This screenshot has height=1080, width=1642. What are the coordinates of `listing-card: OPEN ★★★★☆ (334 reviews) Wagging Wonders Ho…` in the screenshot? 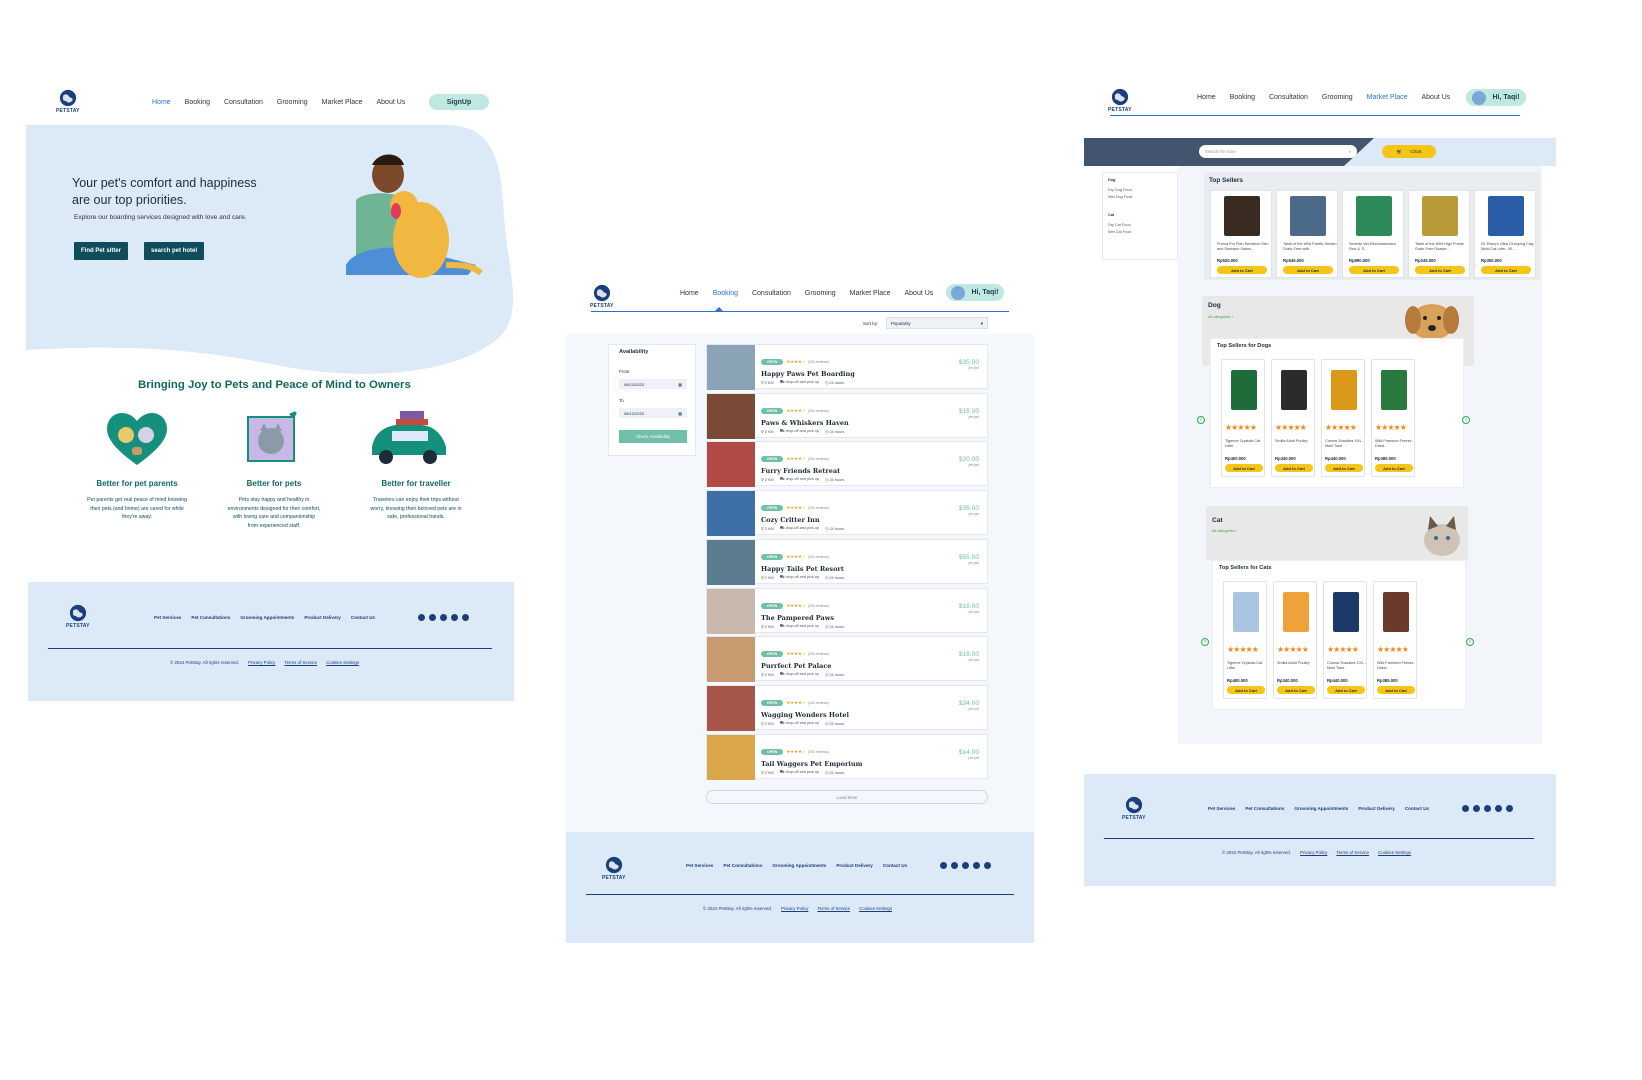 It's located at (847, 707).